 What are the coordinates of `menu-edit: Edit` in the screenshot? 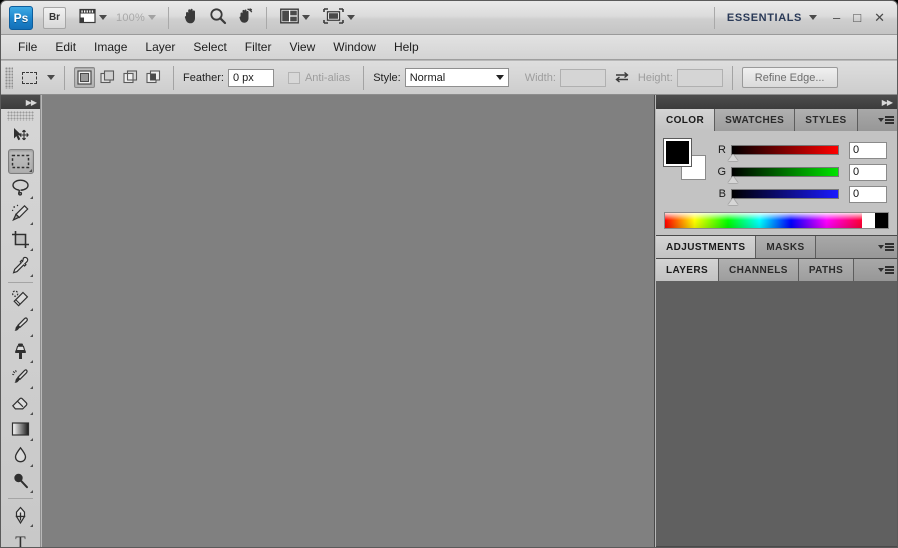 It's located at (65, 47).